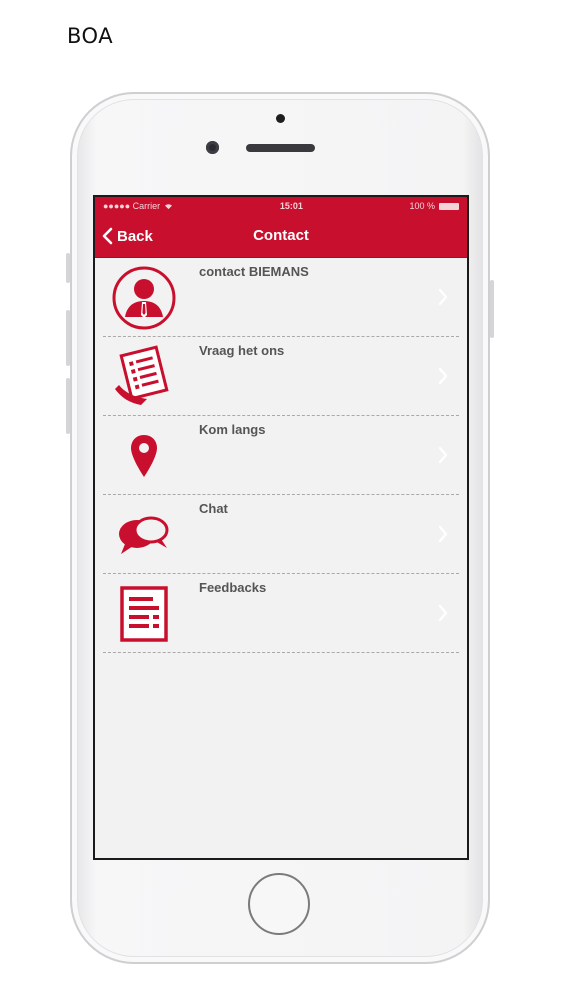 Image resolution: width=563 pixels, height=1000 pixels. I want to click on list-item-label: contact BIEMANS, so click(254, 271).